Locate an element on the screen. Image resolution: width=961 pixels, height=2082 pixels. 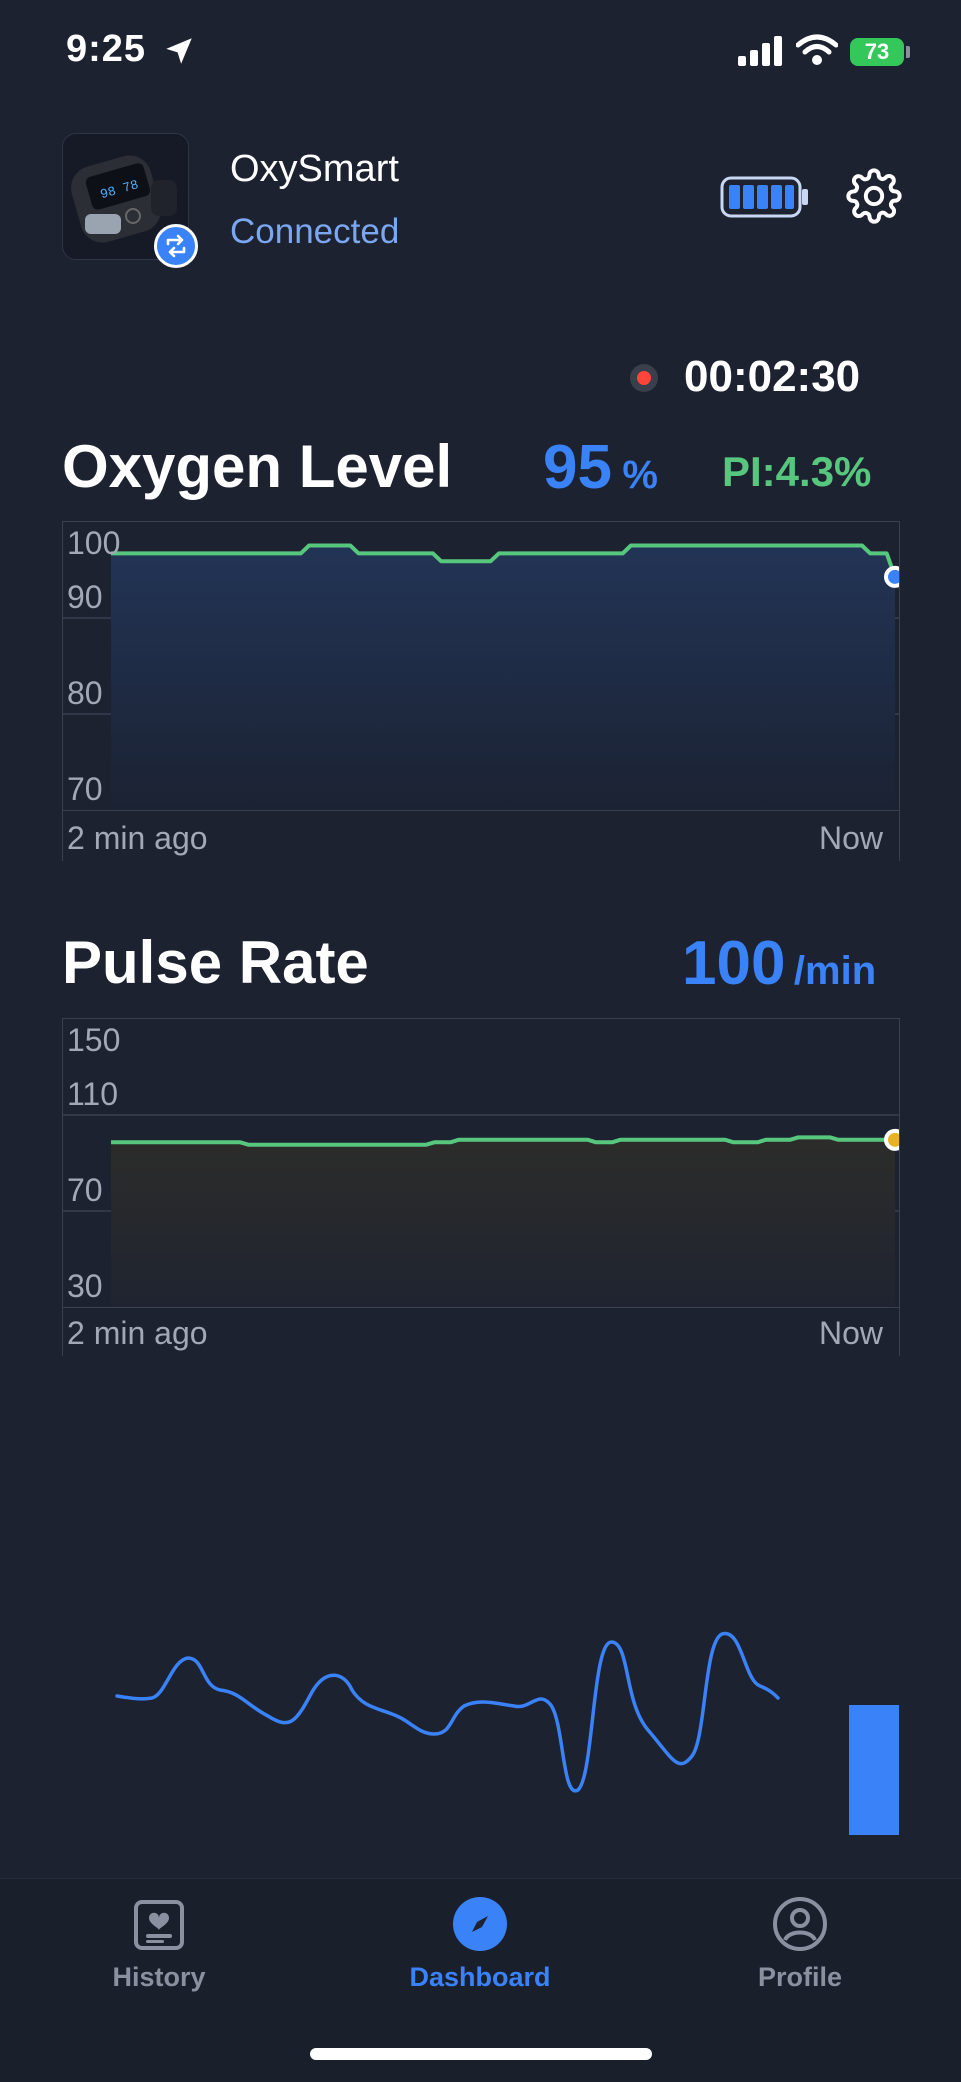
device-battery-icon is located at coordinates (764, 197).